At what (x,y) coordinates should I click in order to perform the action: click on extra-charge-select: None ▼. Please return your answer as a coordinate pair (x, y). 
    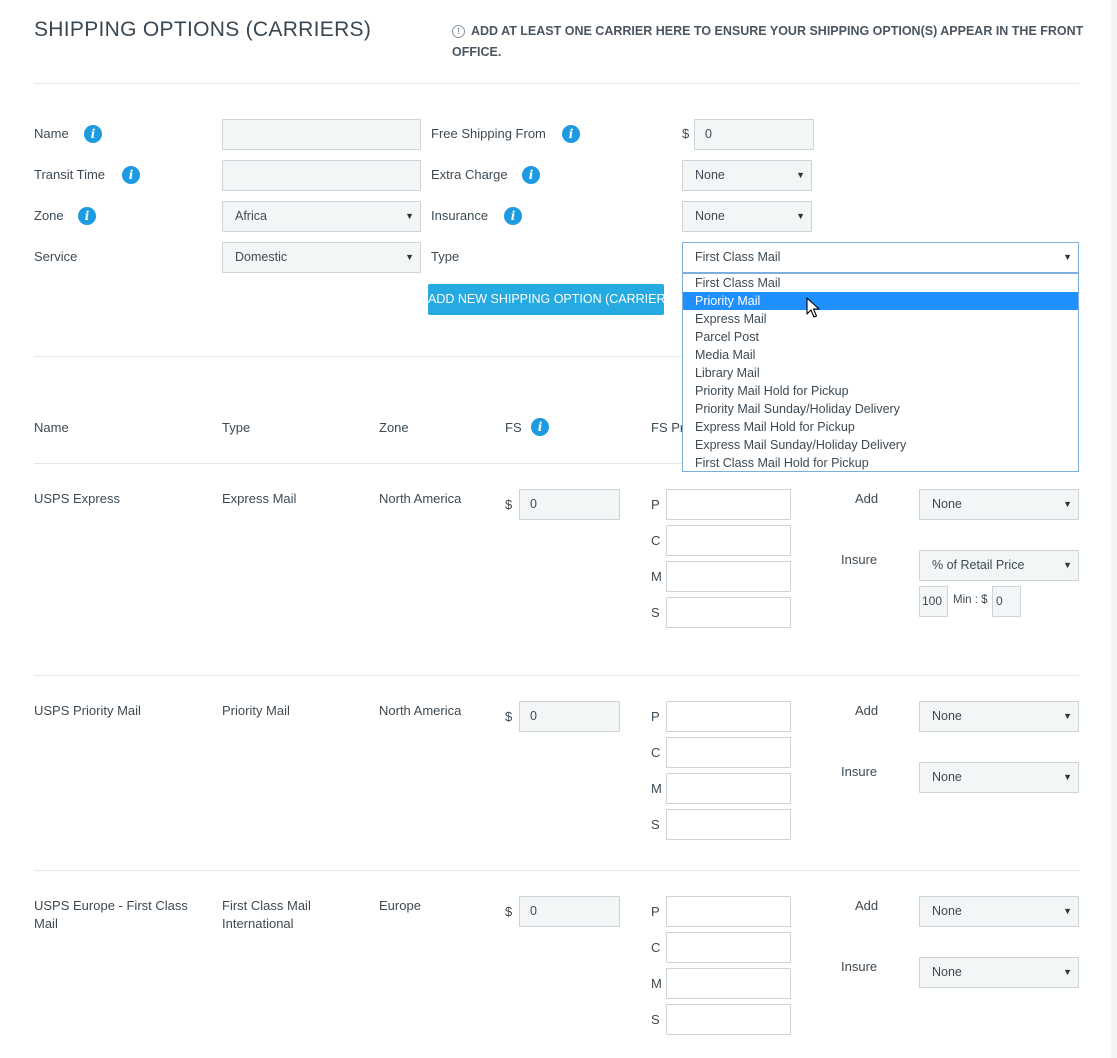
    Looking at the image, I should click on (747, 175).